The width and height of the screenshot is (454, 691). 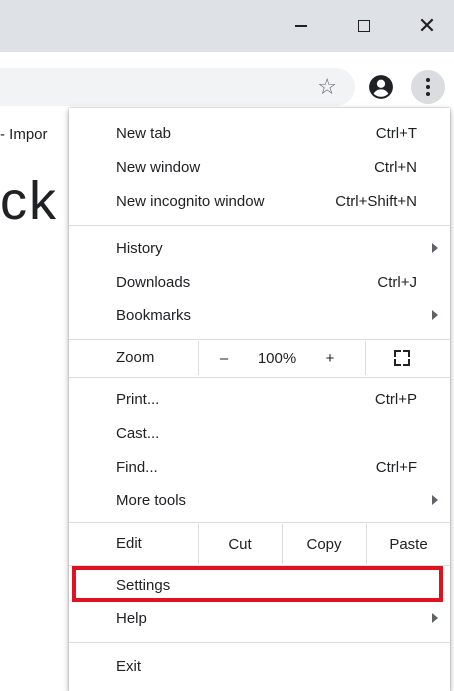 What do you see at coordinates (259, 282) in the screenshot?
I see `menu-item-downloads: Downloads Ctrl+J` at bounding box center [259, 282].